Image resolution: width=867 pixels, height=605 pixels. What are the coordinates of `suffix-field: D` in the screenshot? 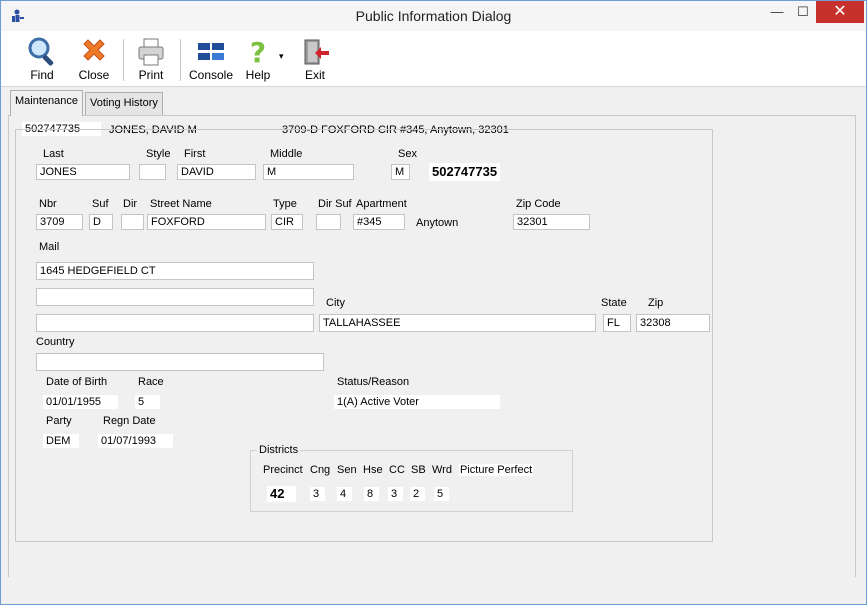 It's located at (101, 222).